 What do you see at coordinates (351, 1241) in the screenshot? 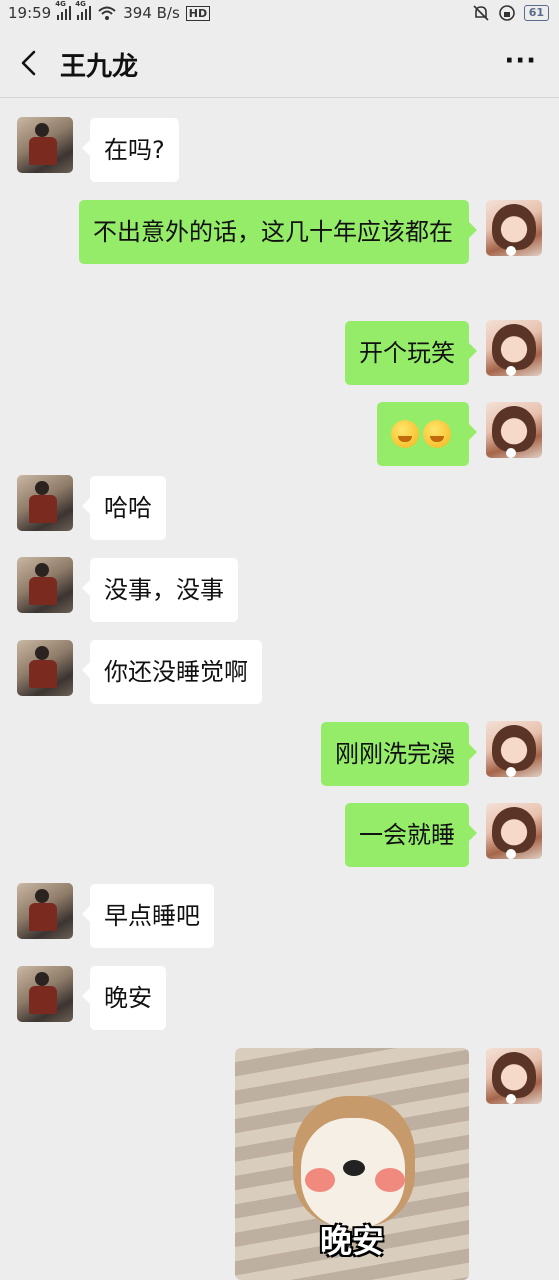
I see `sticker-caption: 晚安` at bounding box center [351, 1241].